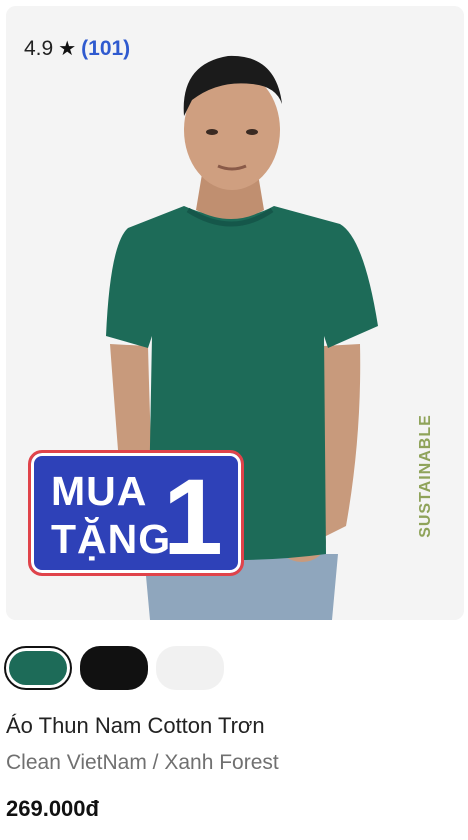 This screenshot has width=468, height=840. Describe the element at coordinates (52, 808) in the screenshot. I see `product-price: 269.000đ` at that location.